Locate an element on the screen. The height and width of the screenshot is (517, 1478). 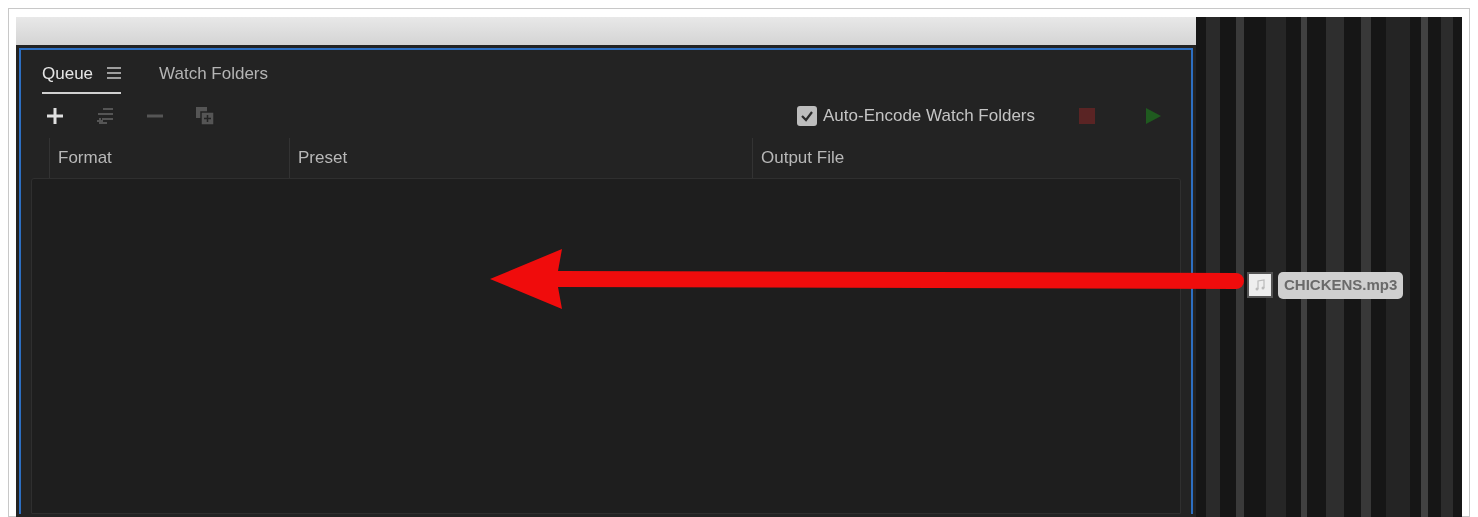
checkbox is located at coordinates (807, 116).